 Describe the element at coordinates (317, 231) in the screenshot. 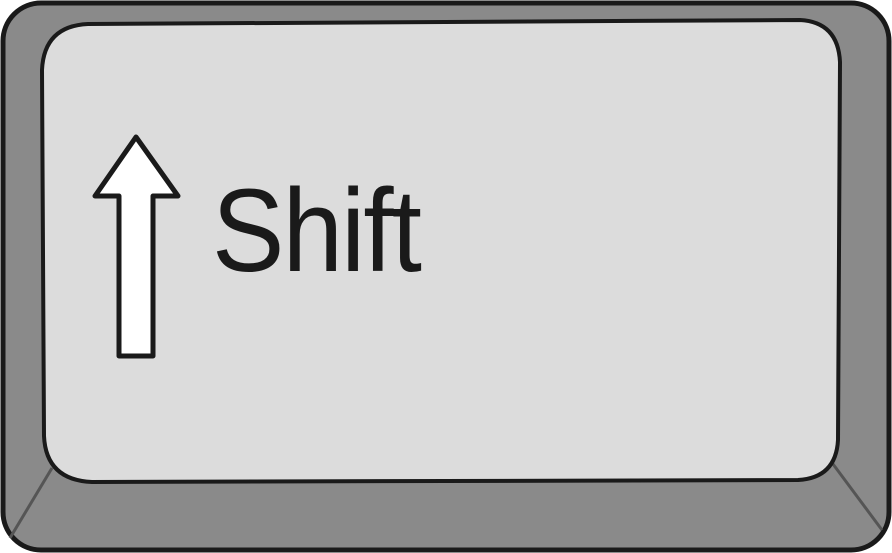

I see `shift-label: Shift` at that location.